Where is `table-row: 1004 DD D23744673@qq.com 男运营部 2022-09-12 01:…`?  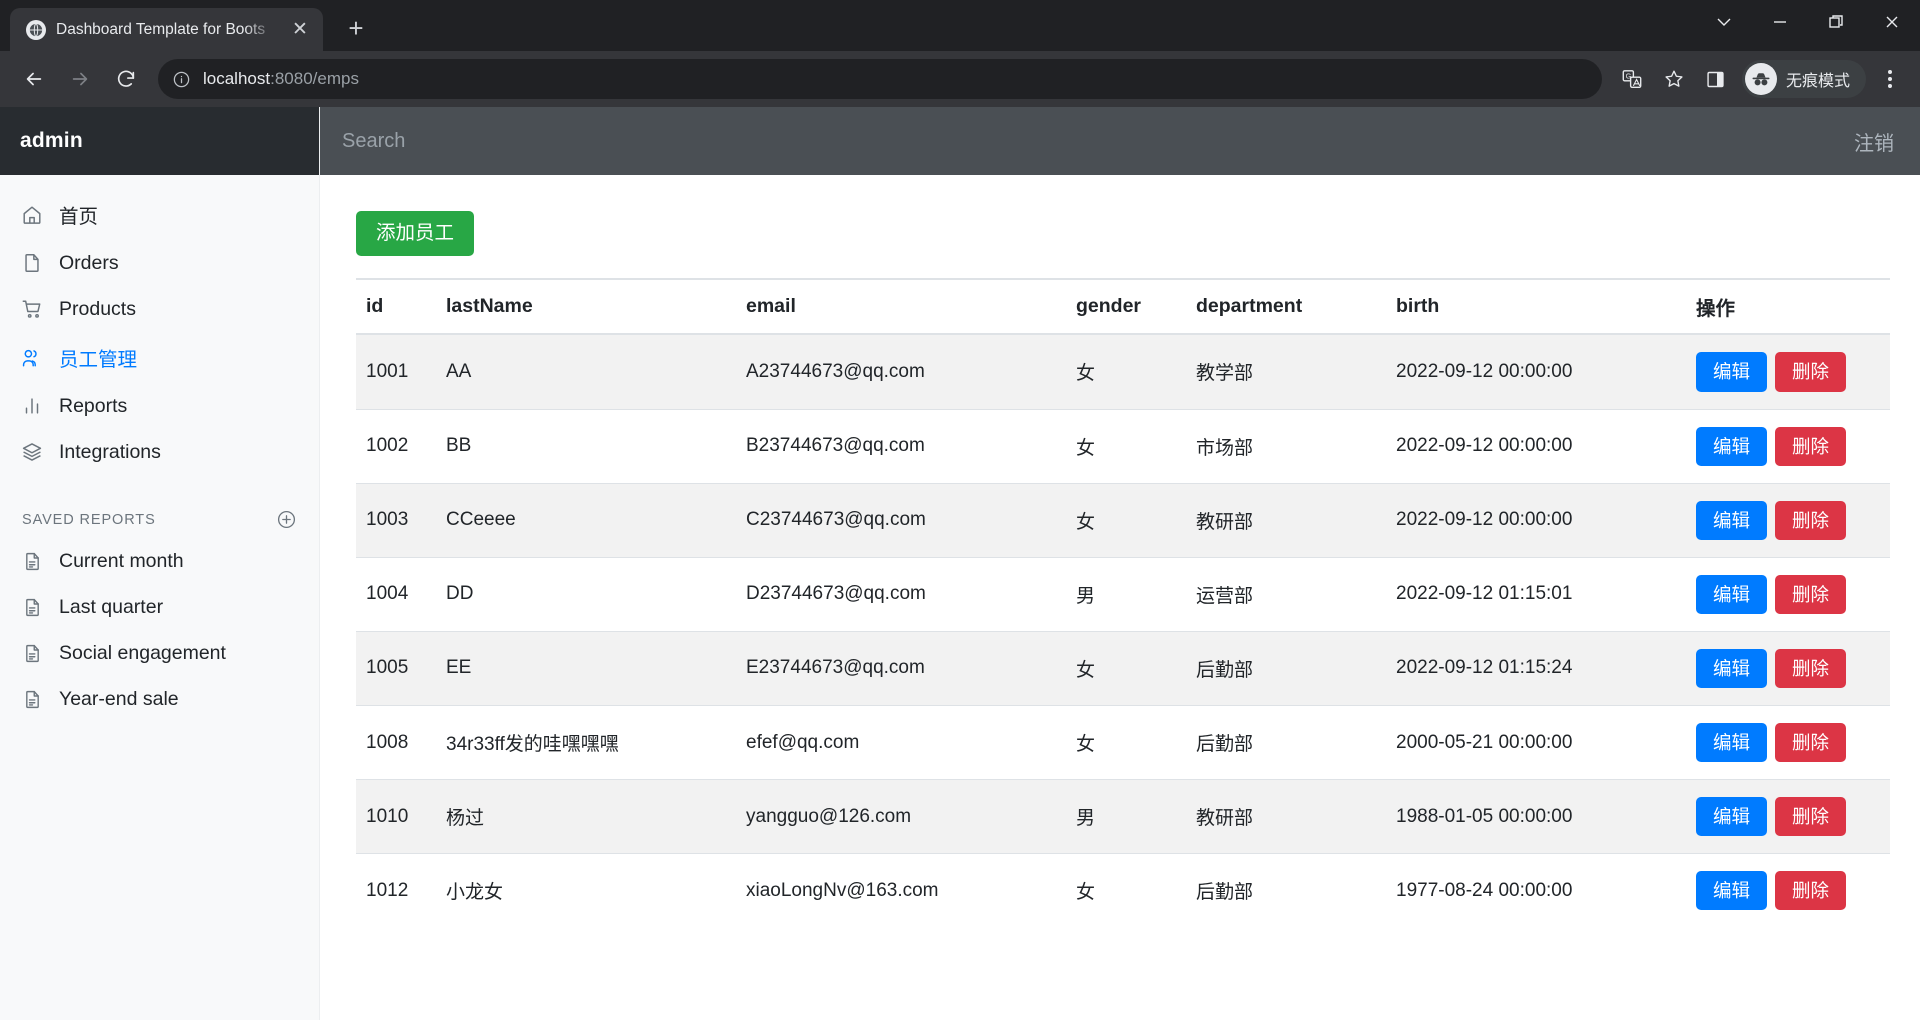 table-row: 1004 DD D23744673@qq.com 男运营部 2022-09-12 01:… is located at coordinates (1123, 594).